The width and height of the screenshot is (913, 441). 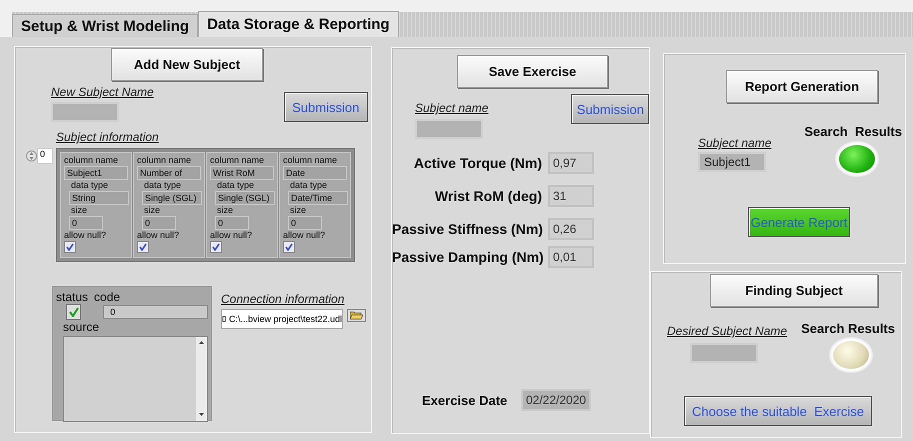 What do you see at coordinates (201, 343) in the screenshot?
I see `scroll-up-icon` at bounding box center [201, 343].